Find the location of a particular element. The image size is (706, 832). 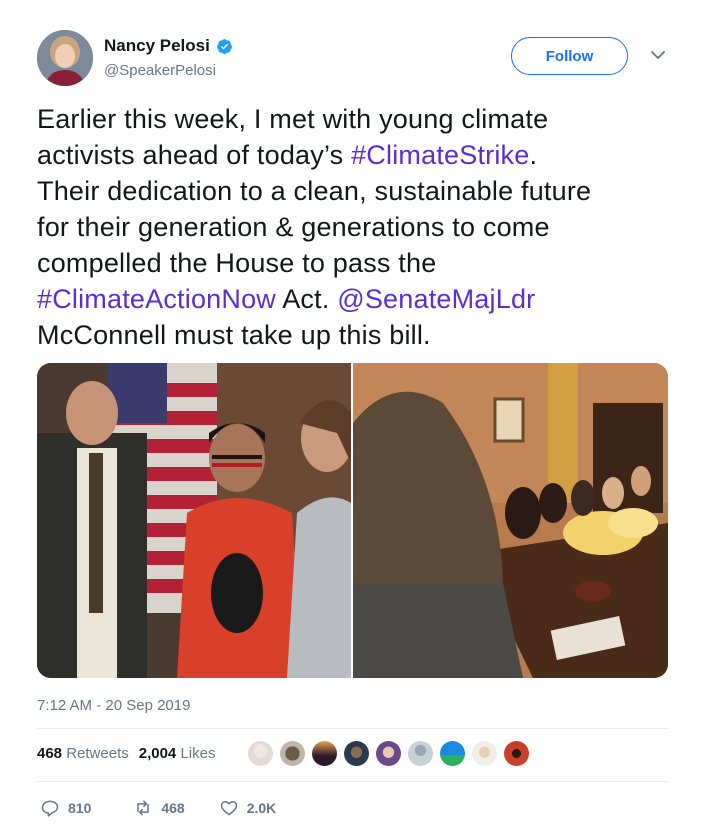

retweet-count: 468 is located at coordinates (173, 808).